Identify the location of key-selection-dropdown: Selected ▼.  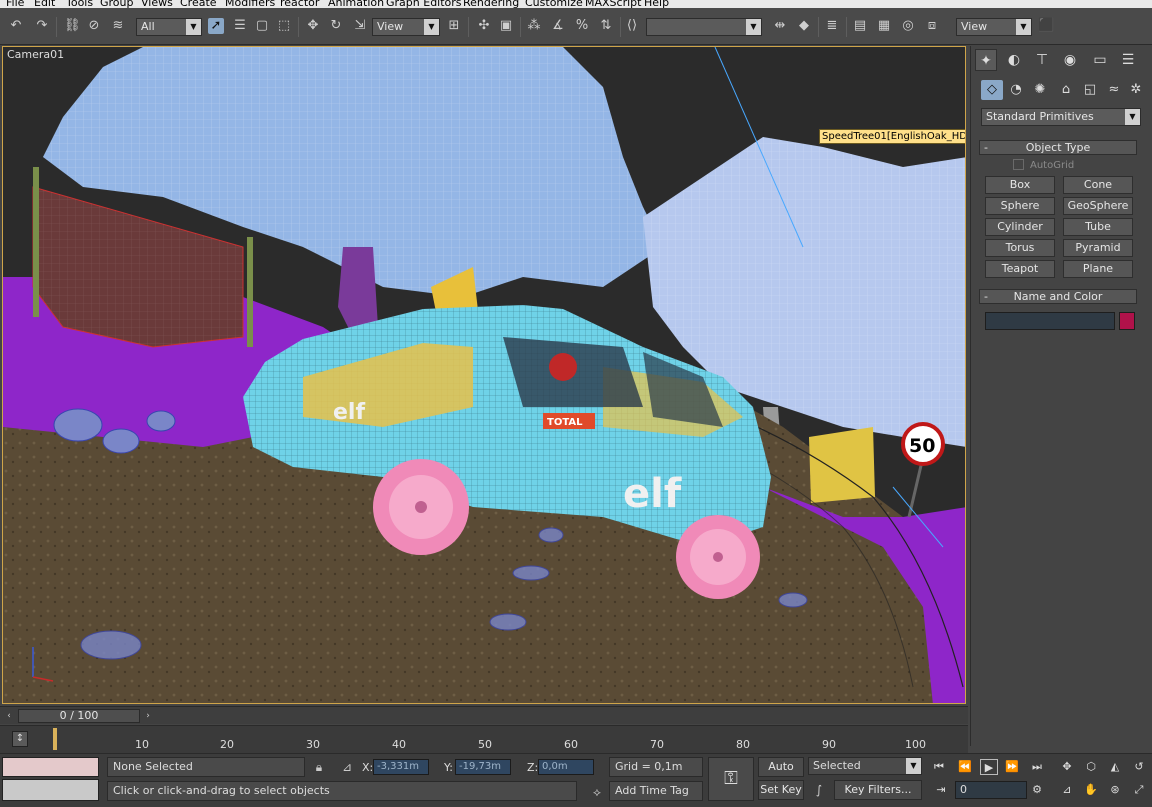
(865, 766).